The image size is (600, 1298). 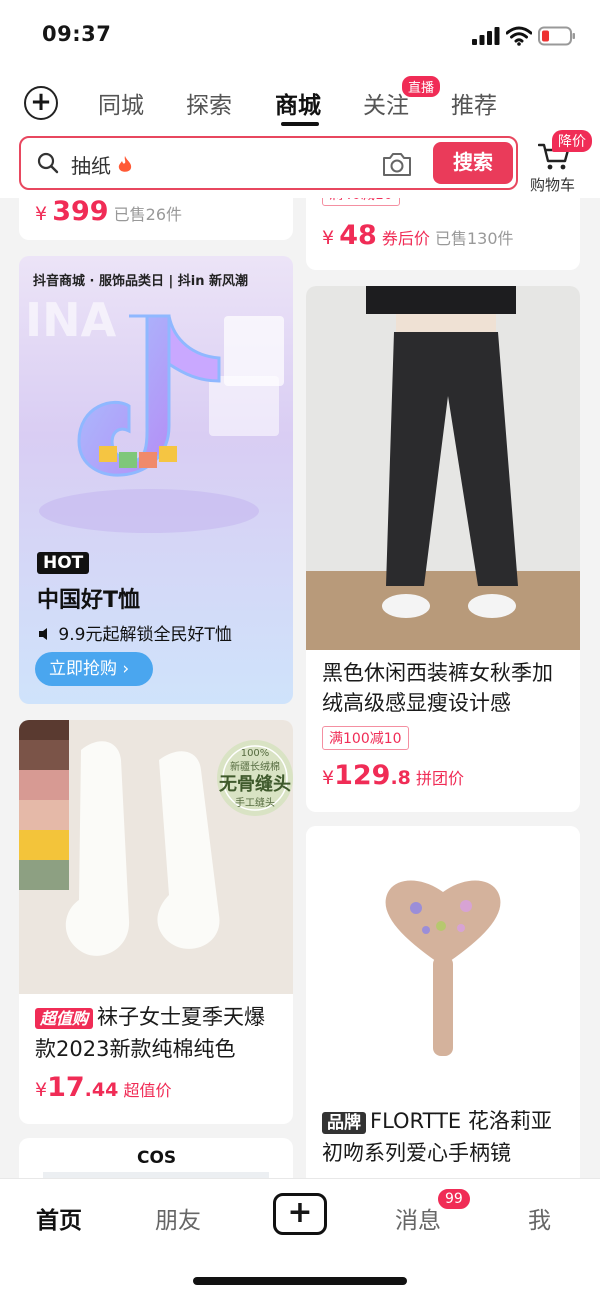 What do you see at coordinates (344, 1123) in the screenshot?
I see `brand-tag: 品牌` at bounding box center [344, 1123].